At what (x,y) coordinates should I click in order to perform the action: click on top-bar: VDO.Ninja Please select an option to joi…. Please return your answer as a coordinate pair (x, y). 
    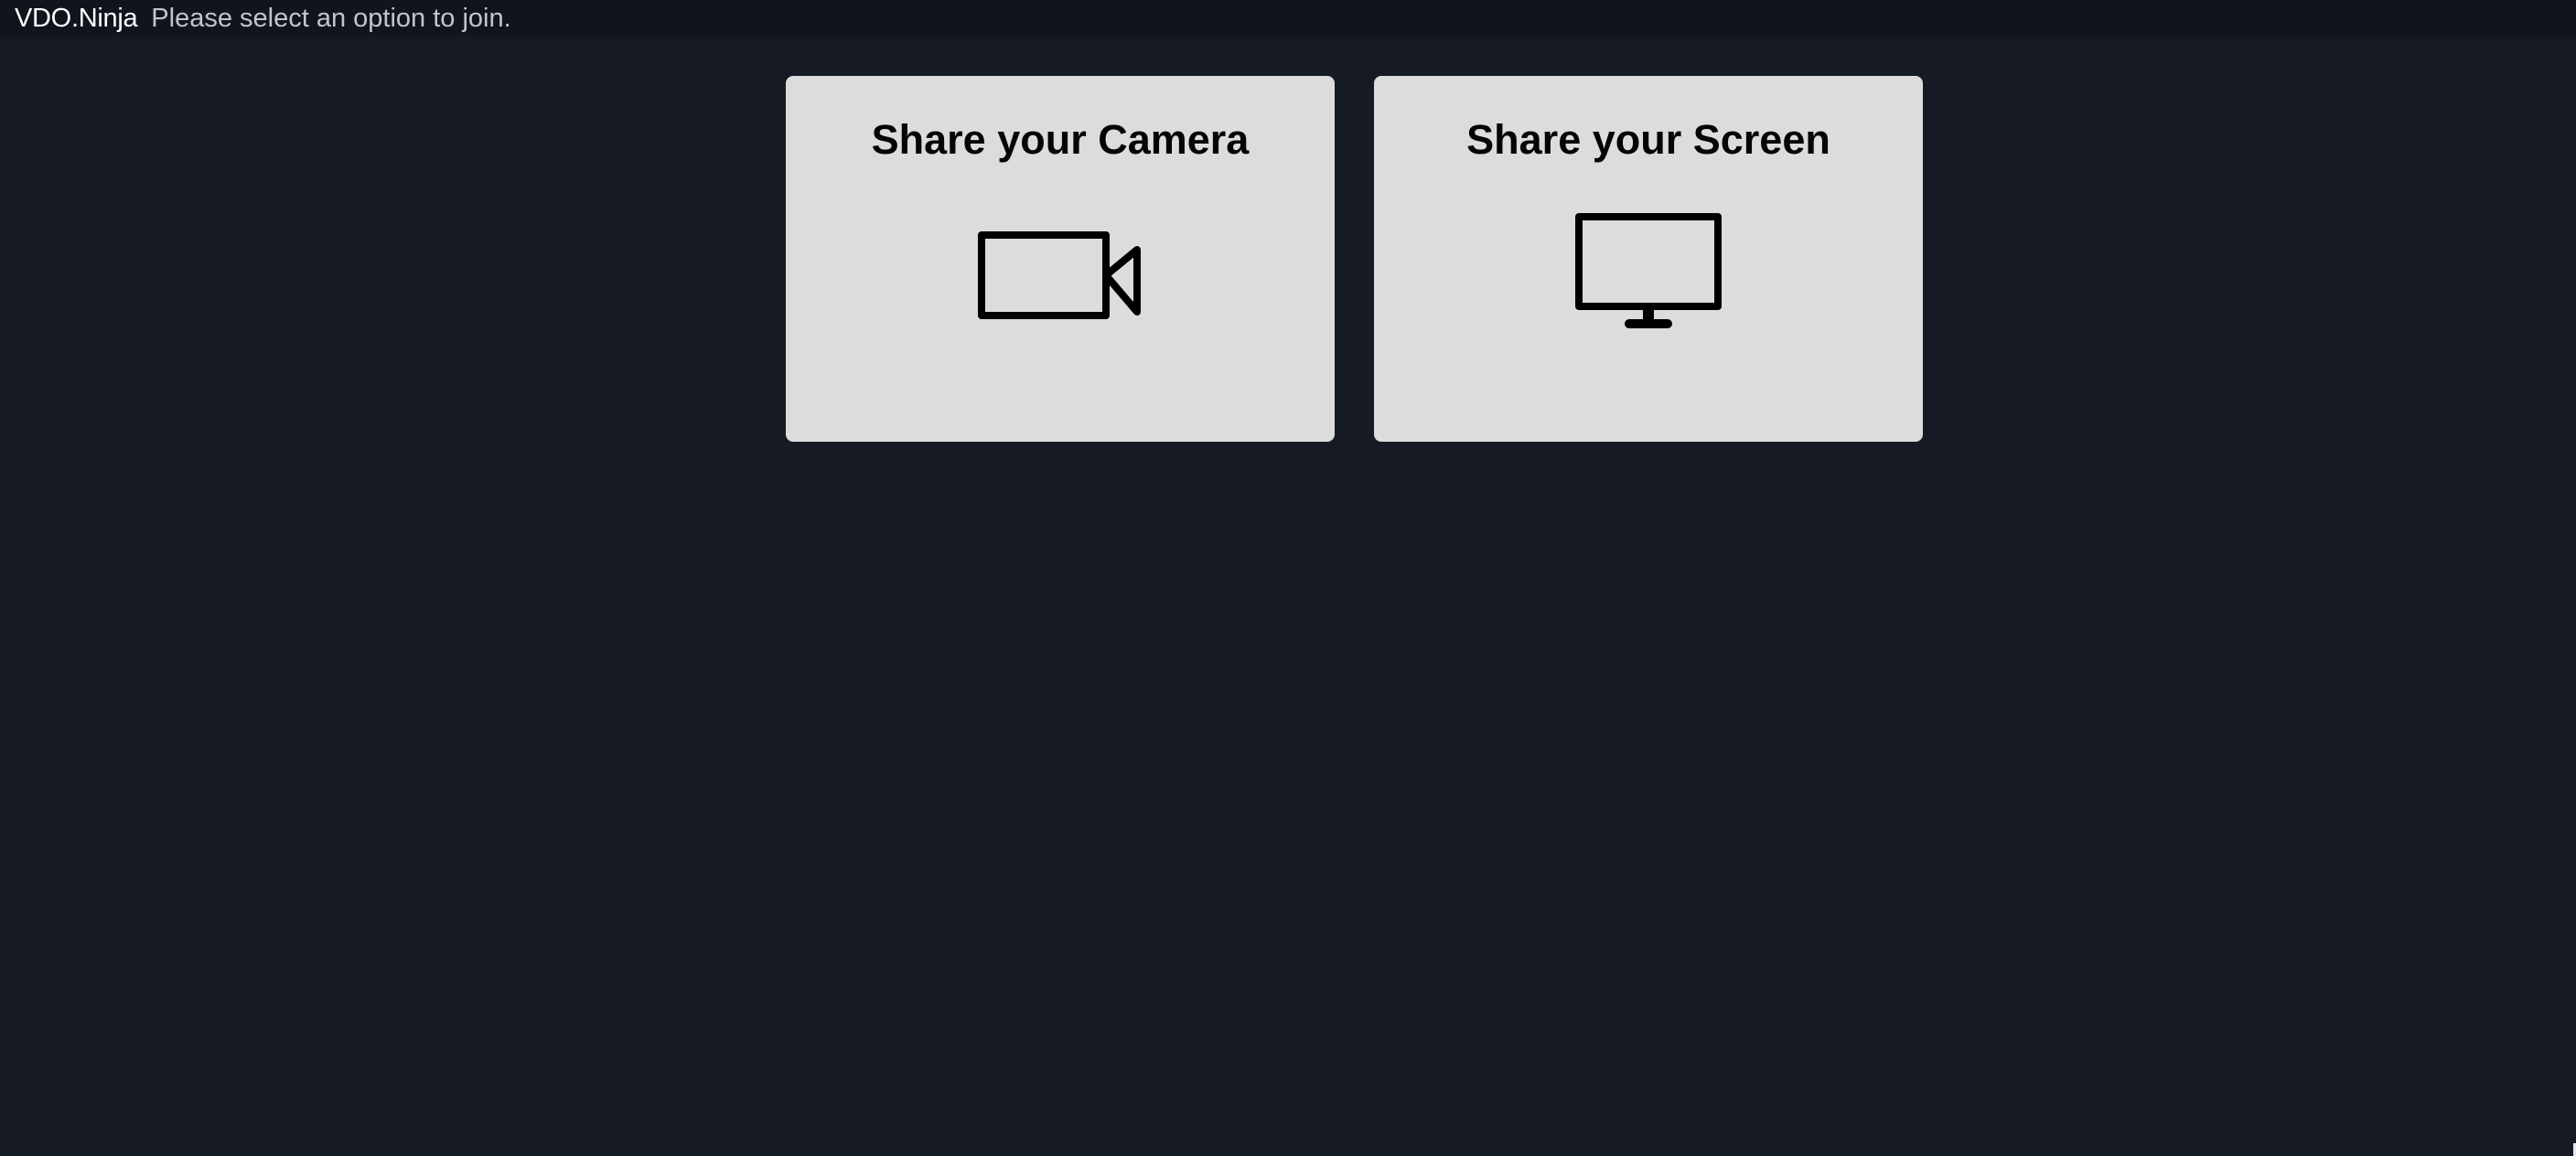
    Looking at the image, I should click on (1288, 18).